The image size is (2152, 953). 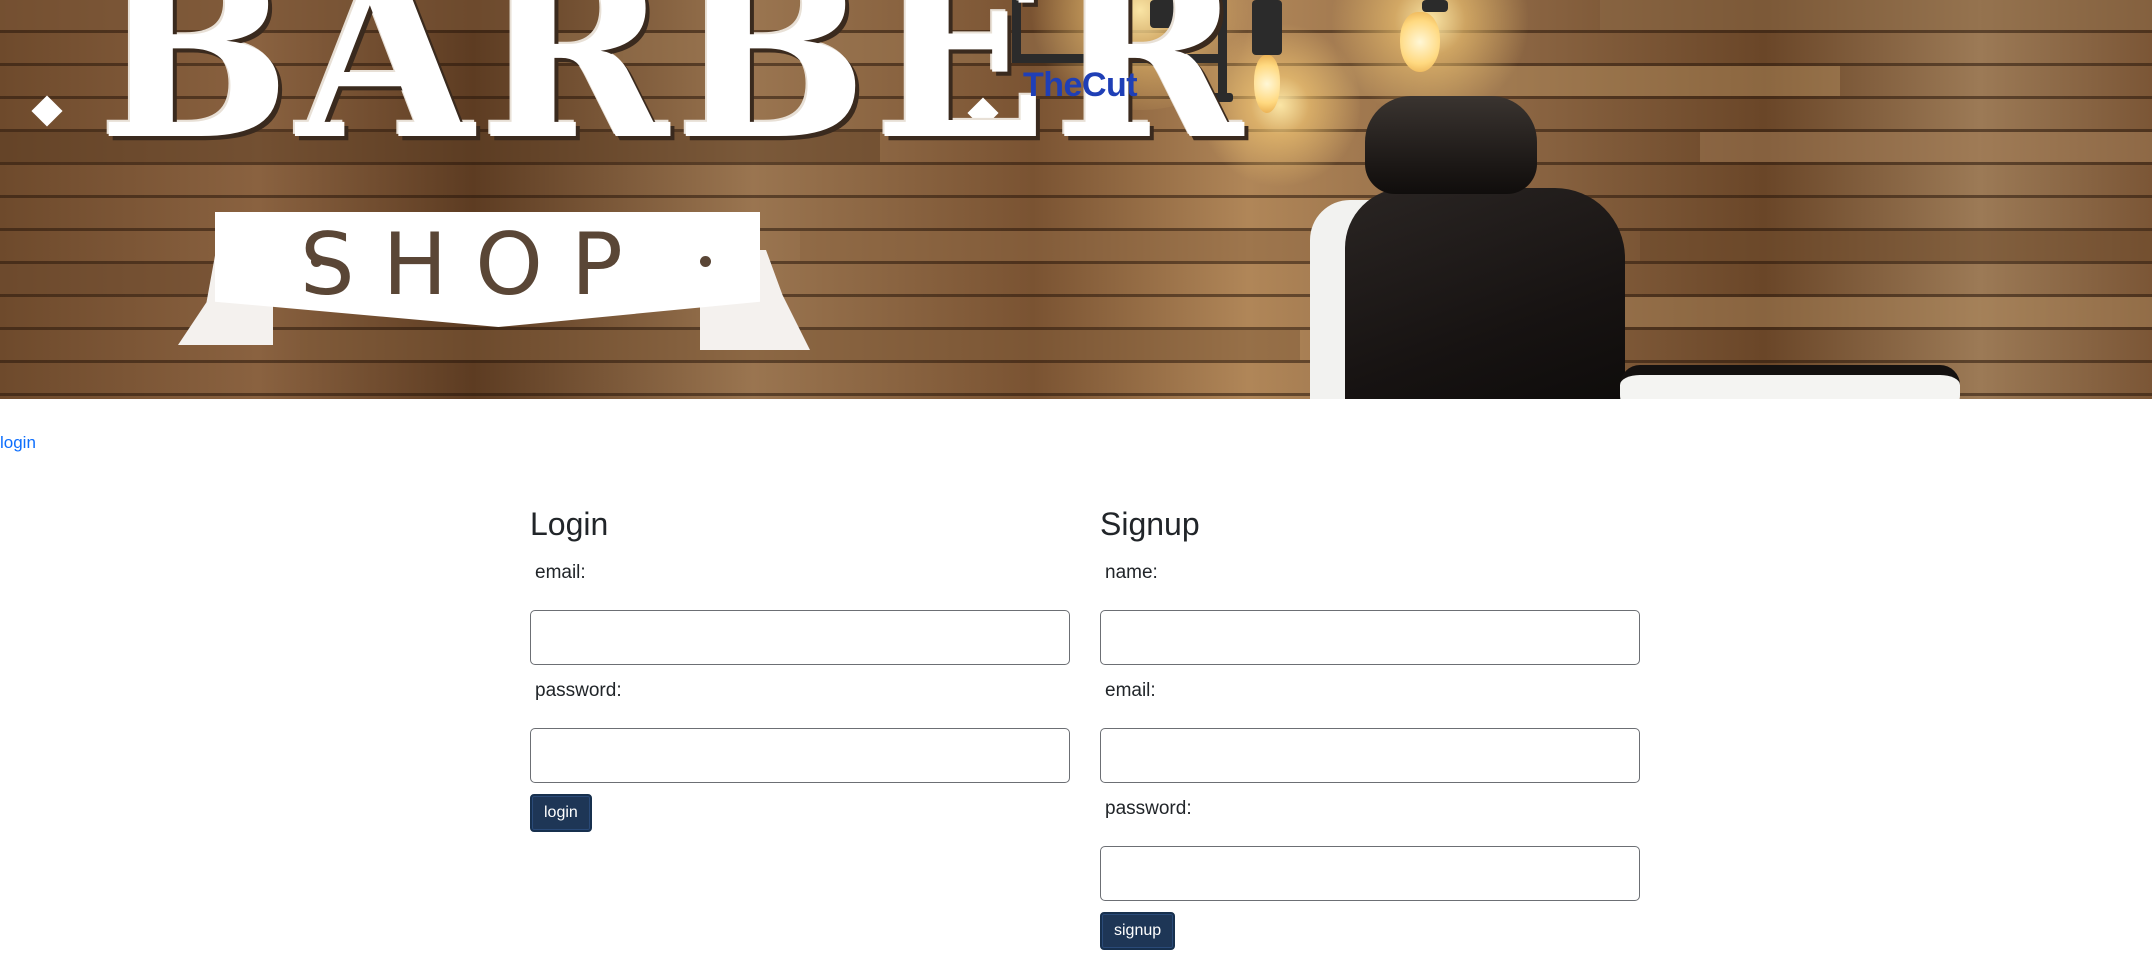 What do you see at coordinates (800, 668) in the screenshot?
I see `login-form: Login email: password: login` at bounding box center [800, 668].